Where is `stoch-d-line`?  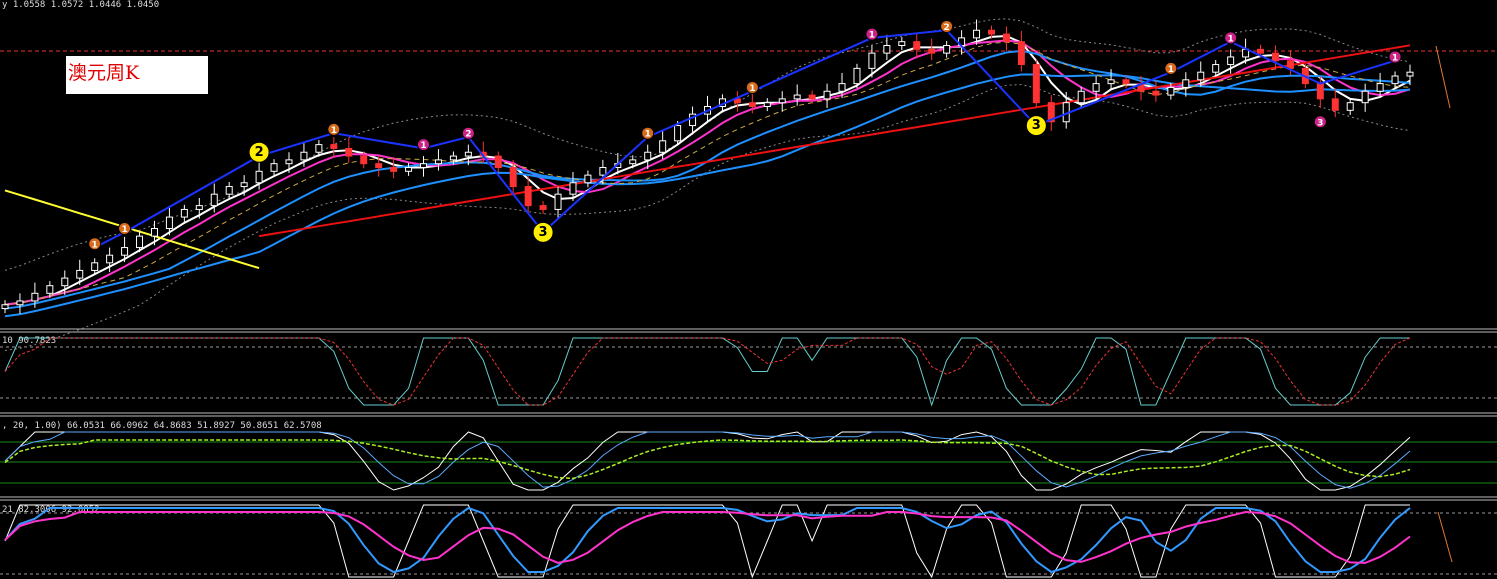 stoch-d-line is located at coordinates (707, 371).